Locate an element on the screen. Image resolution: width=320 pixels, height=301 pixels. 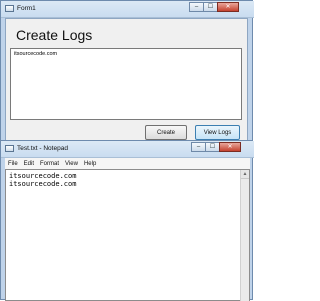
page-title: Create Logs is located at coordinates (54, 35).